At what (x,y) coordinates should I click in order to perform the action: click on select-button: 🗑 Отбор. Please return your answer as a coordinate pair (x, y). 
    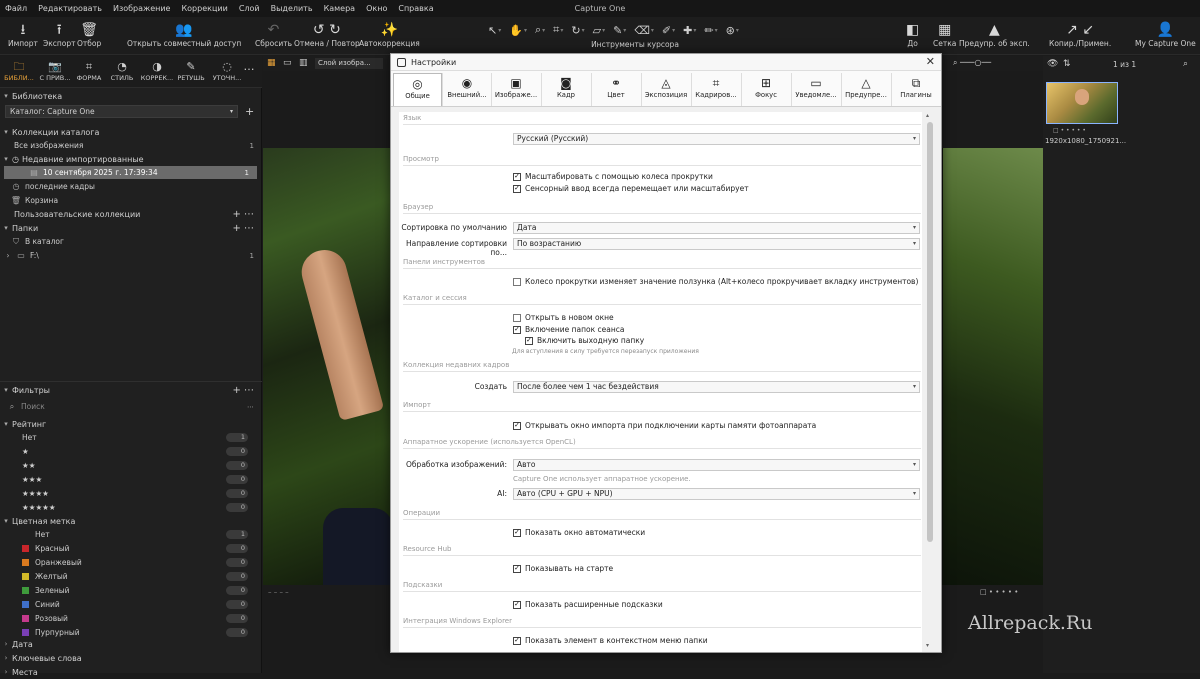
    Looking at the image, I should click on (89, 34).